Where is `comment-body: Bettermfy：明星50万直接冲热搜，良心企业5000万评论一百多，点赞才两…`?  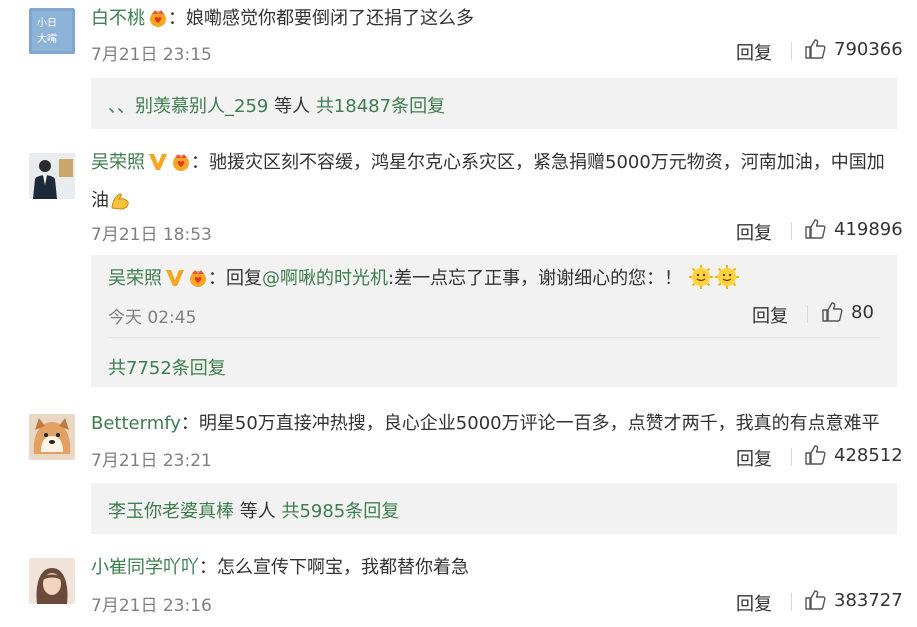
comment-body: Bettermfy：明星50万直接冲热搜，良心企业5000万评论一百多，点赞才两… is located at coordinates (485, 423).